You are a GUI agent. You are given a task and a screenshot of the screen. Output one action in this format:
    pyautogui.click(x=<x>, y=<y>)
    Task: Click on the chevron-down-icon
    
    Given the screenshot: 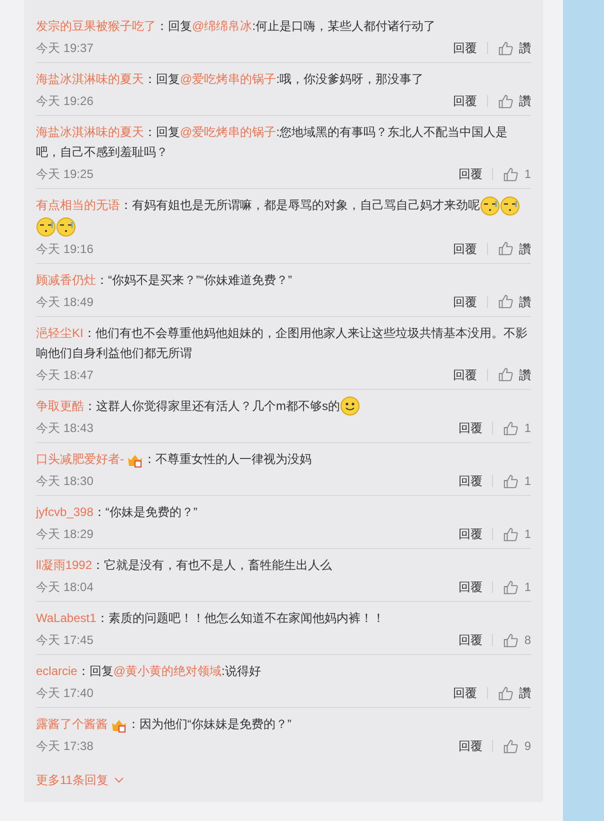 What is the action you would take?
    pyautogui.click(x=119, y=780)
    